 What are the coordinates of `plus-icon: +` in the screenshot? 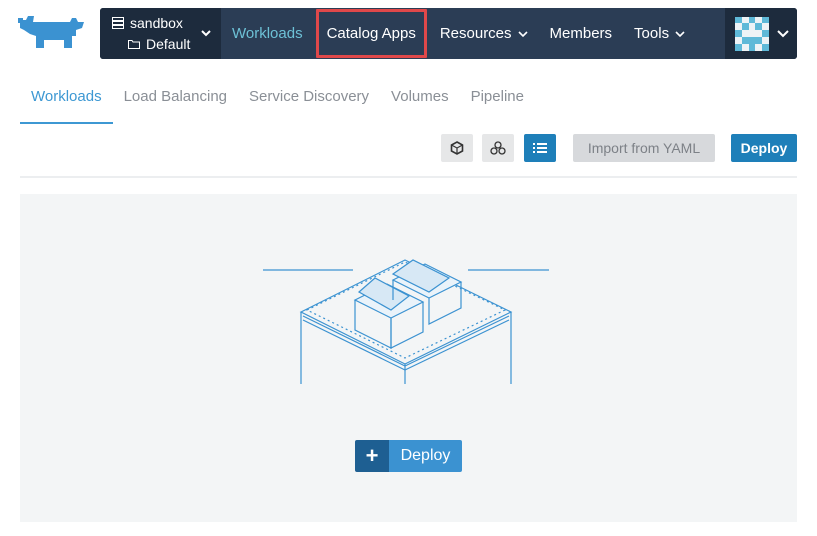 It's located at (372, 456).